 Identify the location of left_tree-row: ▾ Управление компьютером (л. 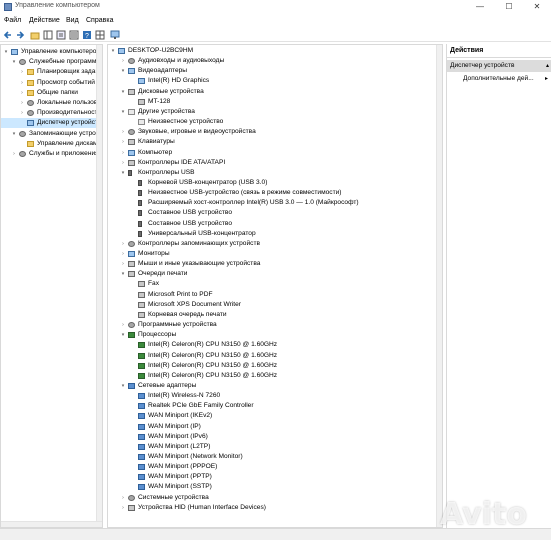
(51, 52).